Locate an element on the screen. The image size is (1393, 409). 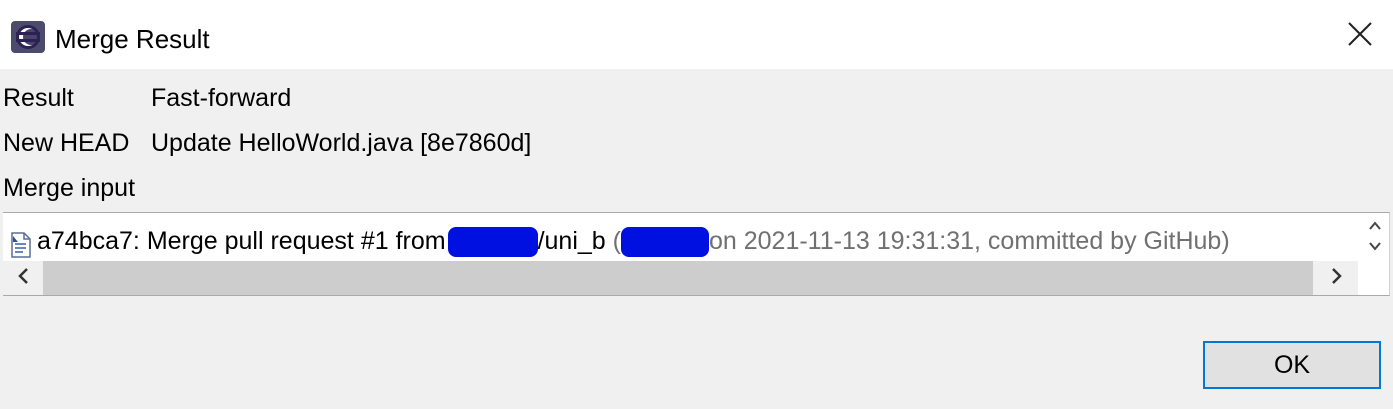
close-icon is located at coordinates (1360, 36).